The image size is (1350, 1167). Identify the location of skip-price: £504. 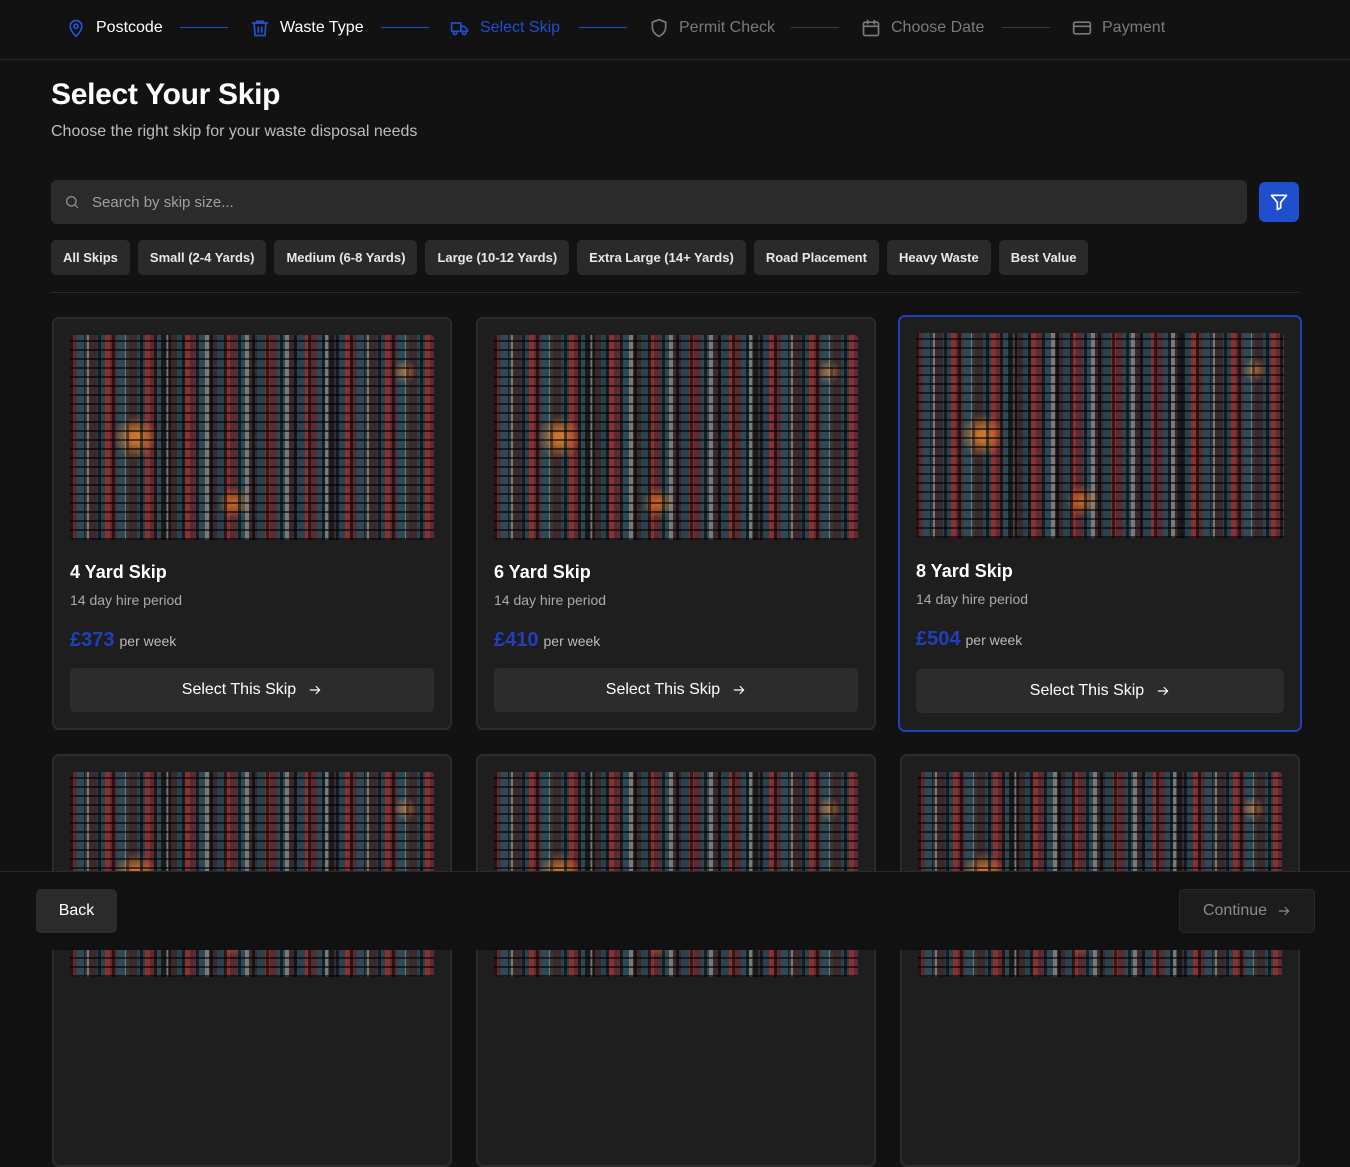
(938, 639).